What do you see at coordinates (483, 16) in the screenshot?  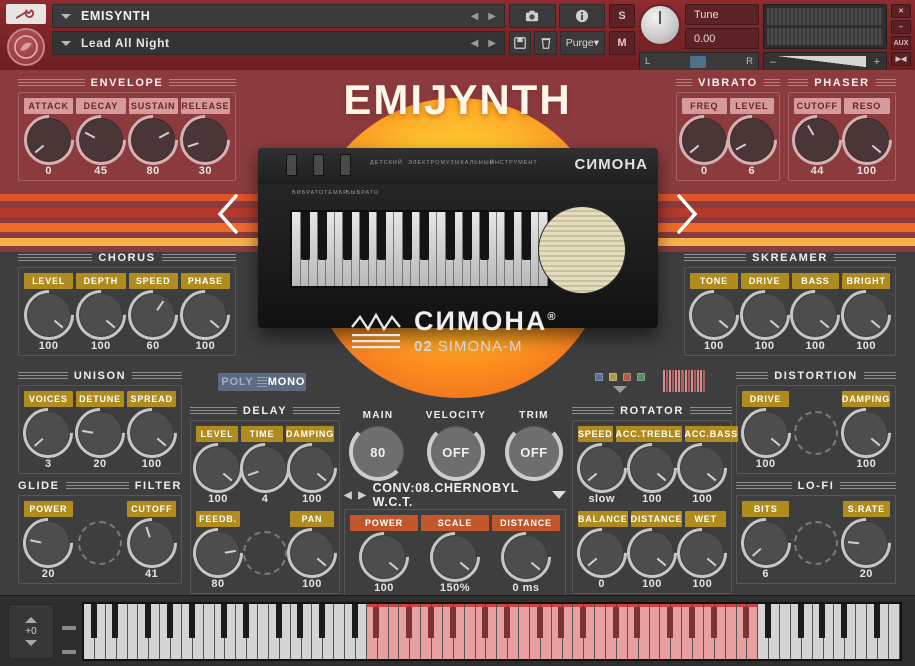 I see `instrument-nav: ◀ ▶` at bounding box center [483, 16].